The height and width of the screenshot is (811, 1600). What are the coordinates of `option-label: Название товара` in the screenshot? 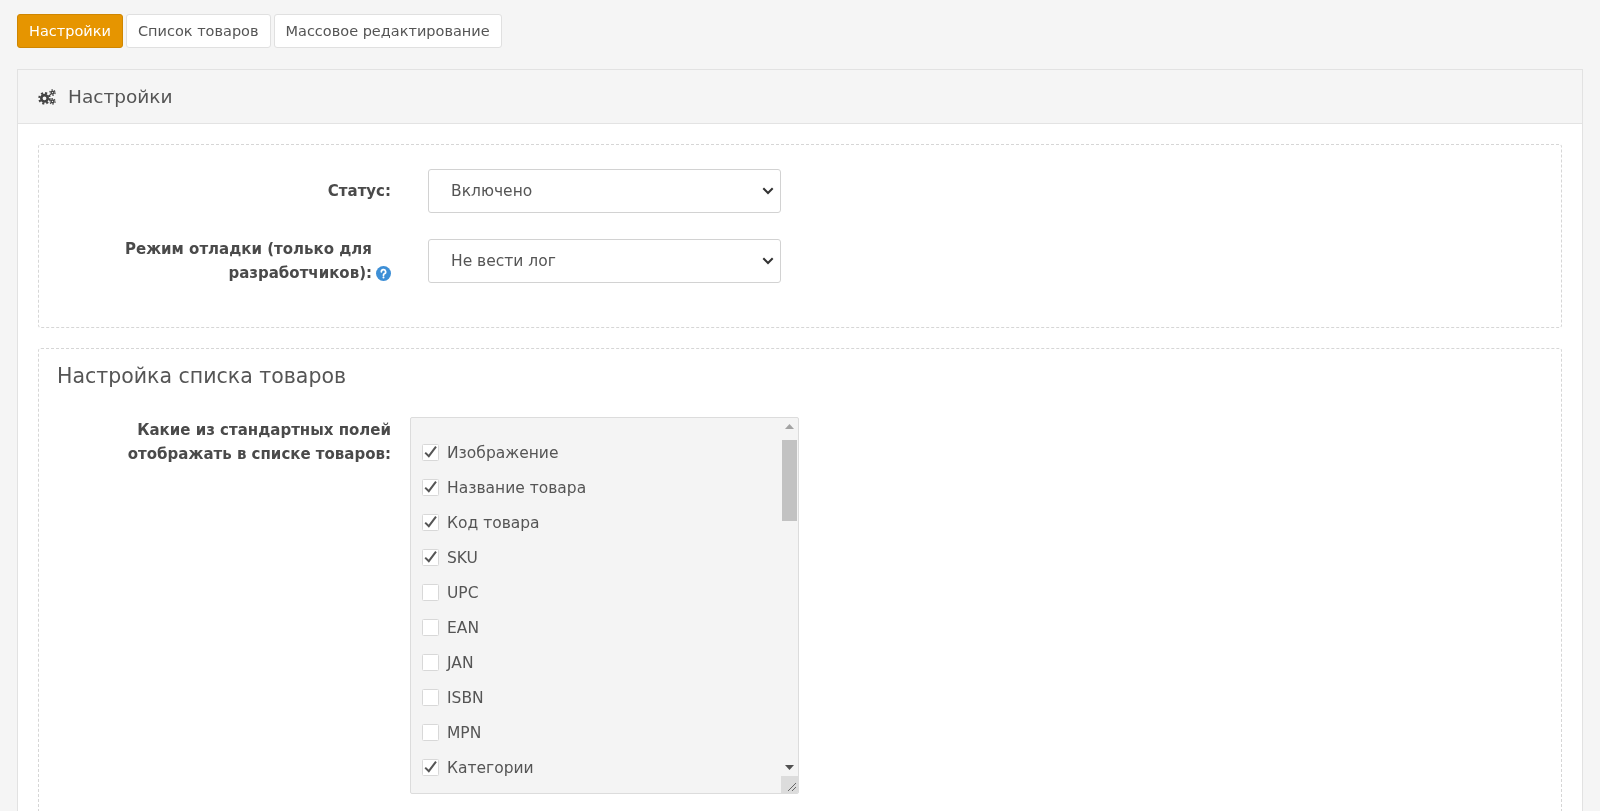 It's located at (517, 487).